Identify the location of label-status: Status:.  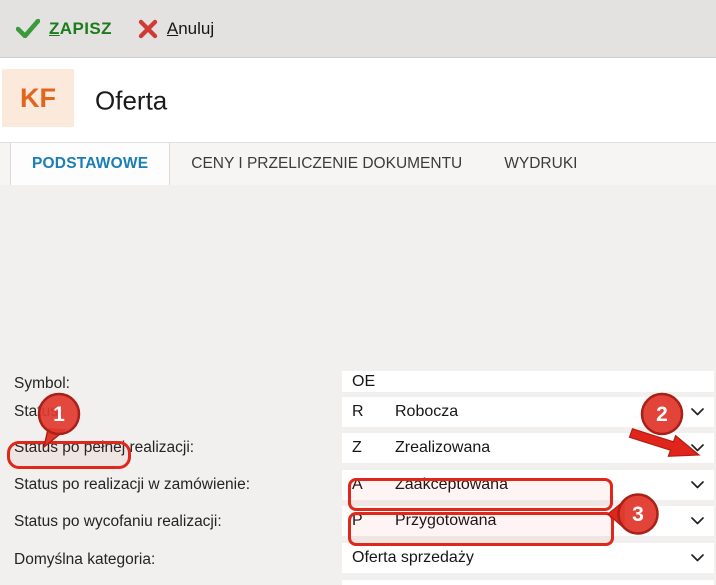
(38, 411).